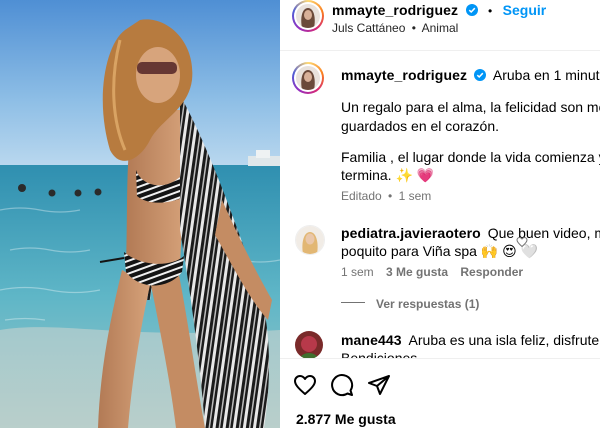 This screenshot has height=428, width=600. Describe the element at coordinates (353, 302) in the screenshot. I see `replies-divider` at that location.